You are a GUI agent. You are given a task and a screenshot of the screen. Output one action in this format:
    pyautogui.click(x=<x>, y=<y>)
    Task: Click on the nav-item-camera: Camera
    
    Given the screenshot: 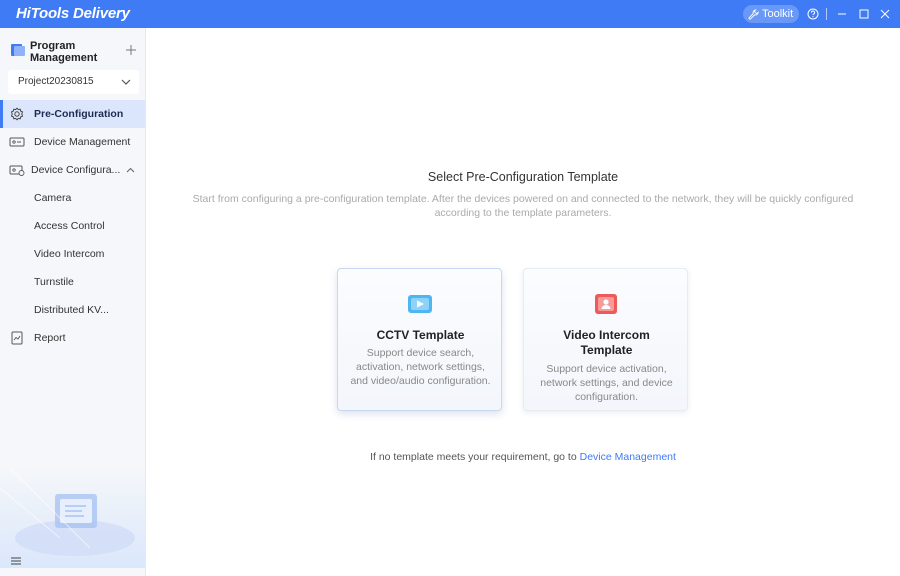 What is the action you would take?
    pyautogui.click(x=72, y=198)
    